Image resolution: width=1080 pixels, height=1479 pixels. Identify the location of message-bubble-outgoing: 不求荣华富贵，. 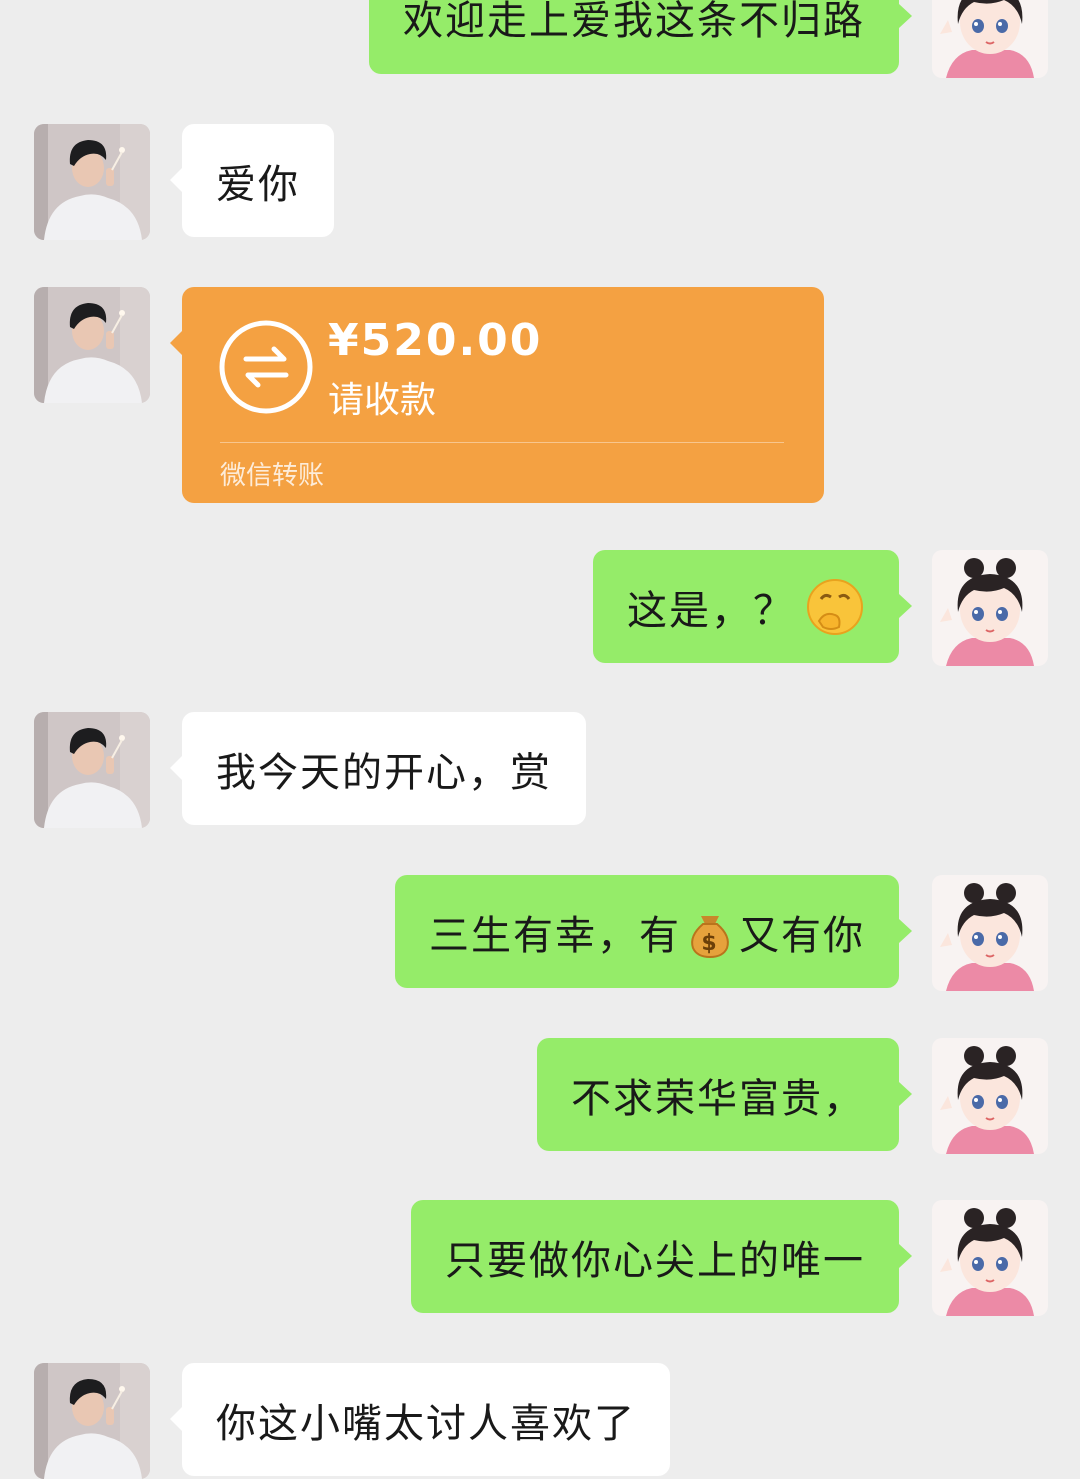
(724, 1094).